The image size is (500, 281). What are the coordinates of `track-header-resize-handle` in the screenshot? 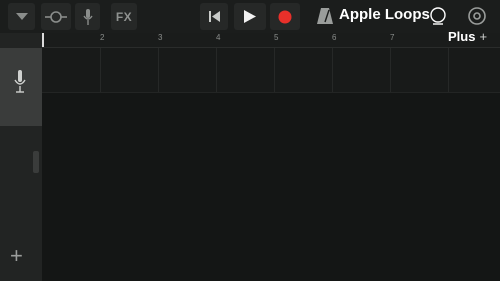 It's located at (36, 162).